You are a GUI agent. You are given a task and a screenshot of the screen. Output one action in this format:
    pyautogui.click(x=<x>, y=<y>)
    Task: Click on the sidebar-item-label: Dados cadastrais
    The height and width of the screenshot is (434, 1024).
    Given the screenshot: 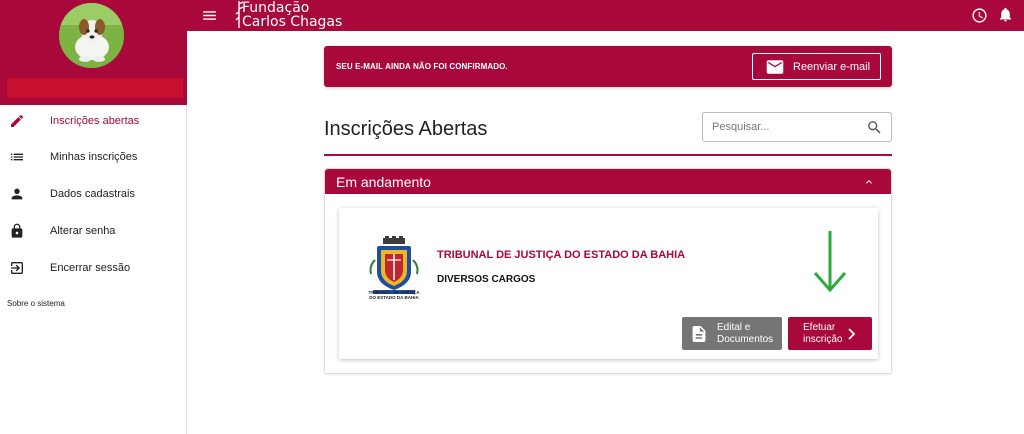 What is the action you would take?
    pyautogui.click(x=92, y=194)
    